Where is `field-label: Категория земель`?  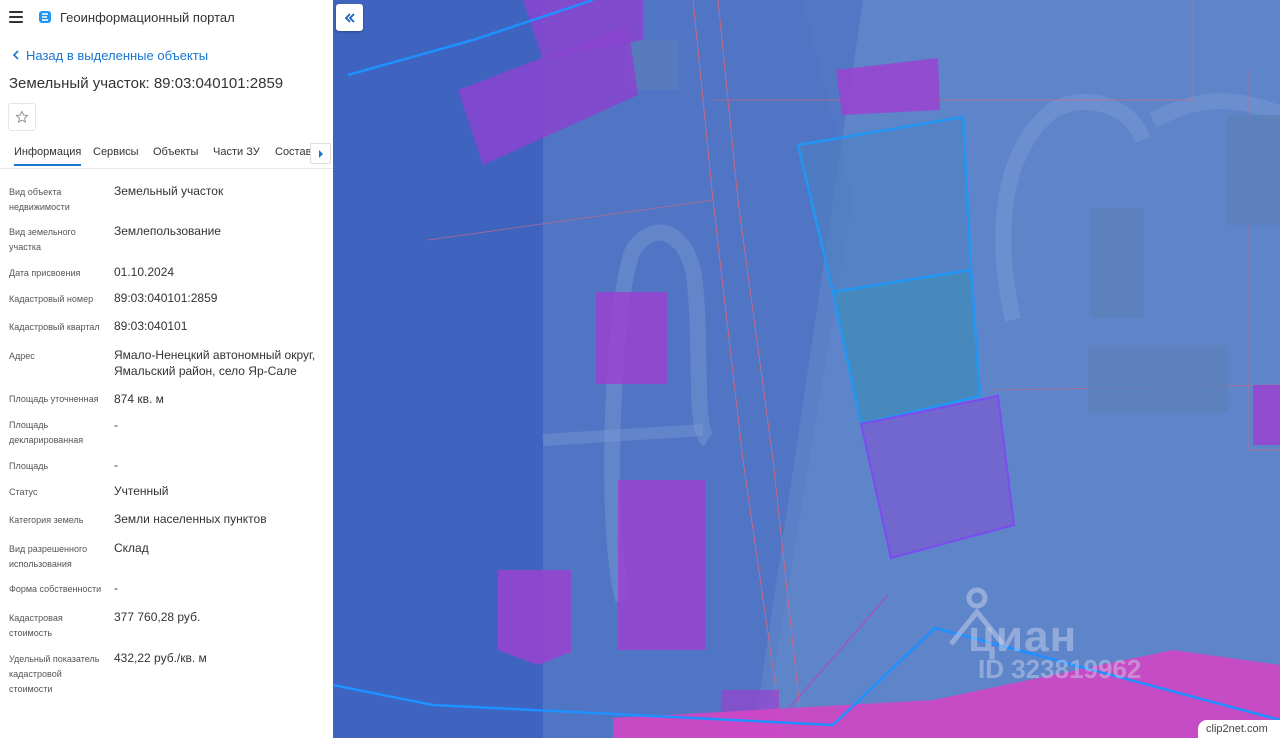
field-label: Категория земель is located at coordinates (46, 520).